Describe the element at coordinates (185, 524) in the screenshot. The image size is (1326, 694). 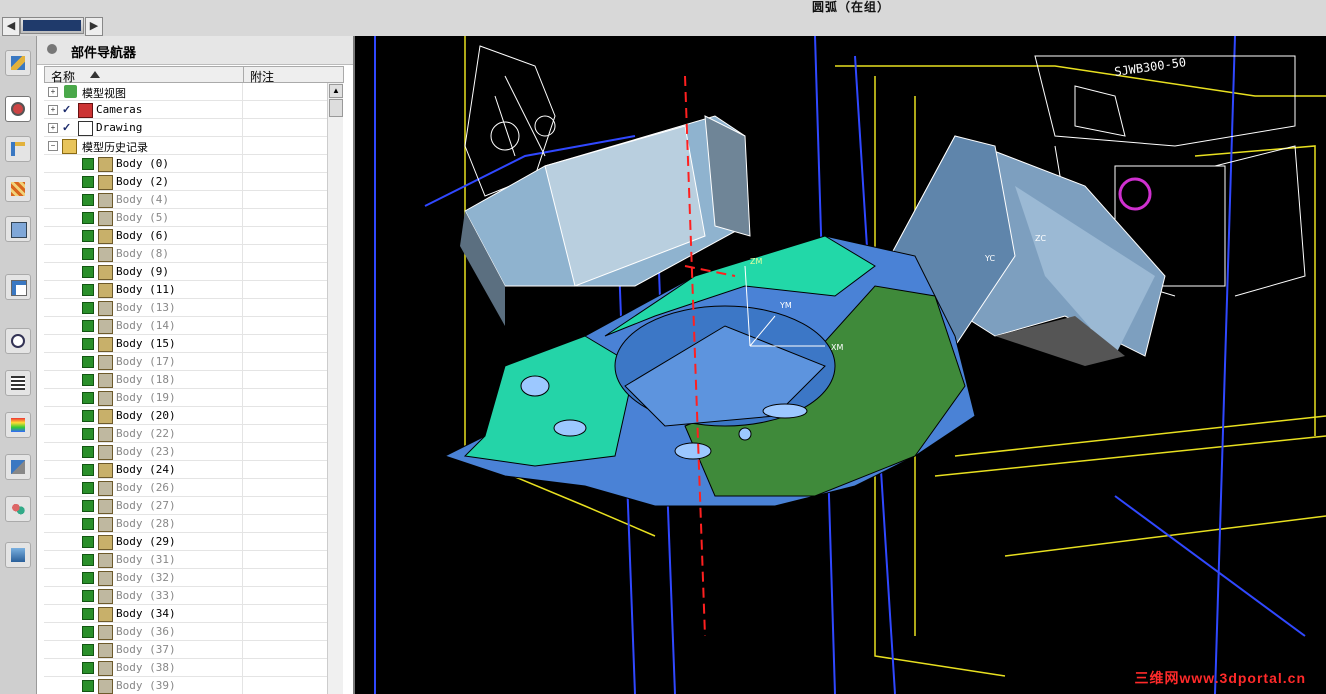
I see `tree-node-body: Body (28)` at that location.